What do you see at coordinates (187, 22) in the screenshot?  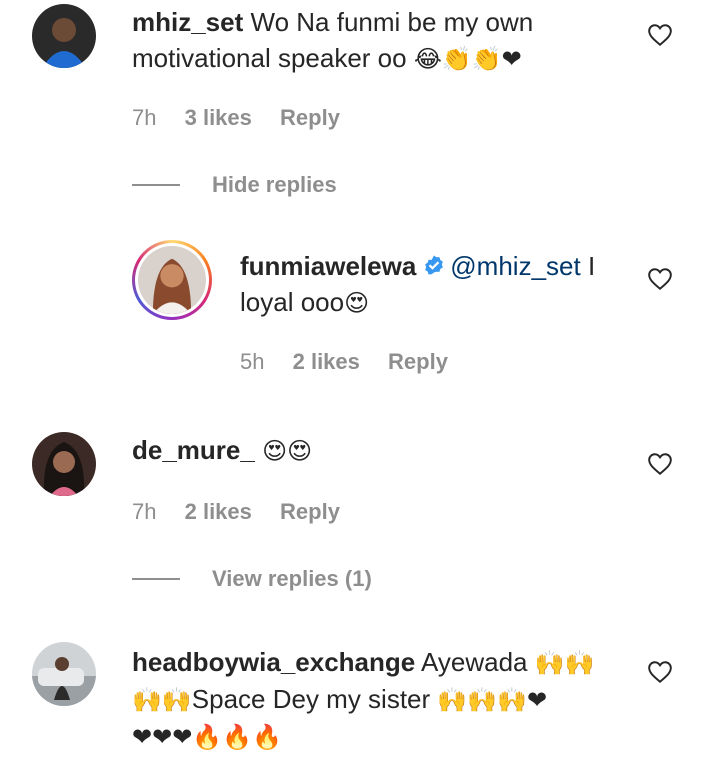 I see `username: mhiz_set` at bounding box center [187, 22].